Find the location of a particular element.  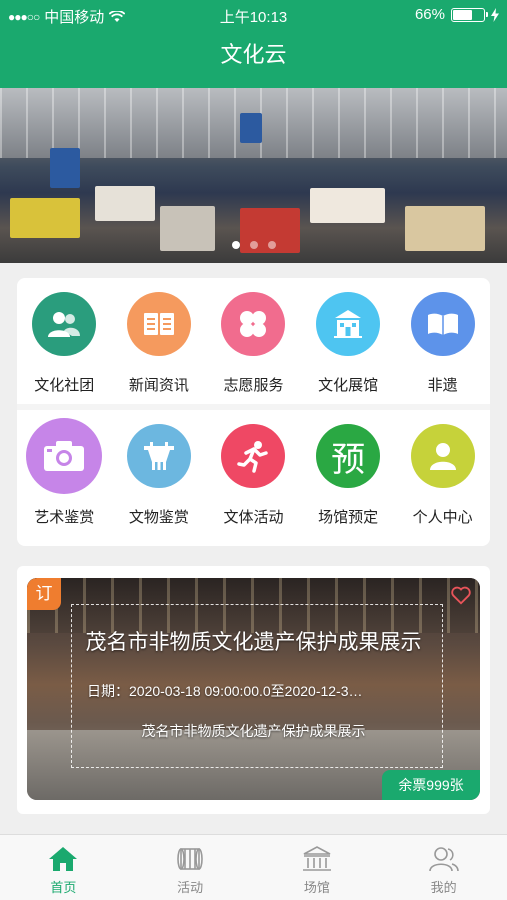

menu-item-label: 场馆预定 is located at coordinates (348, 517).